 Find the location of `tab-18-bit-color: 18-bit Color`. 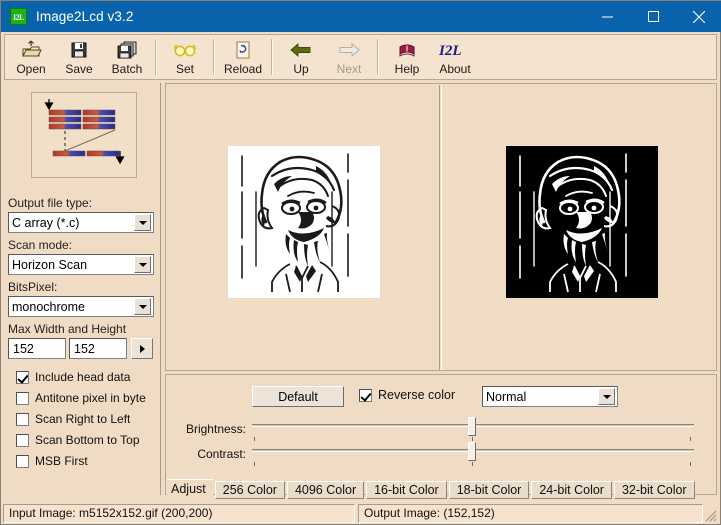

tab-18-bit-color: 18-bit Color is located at coordinates (489, 490).